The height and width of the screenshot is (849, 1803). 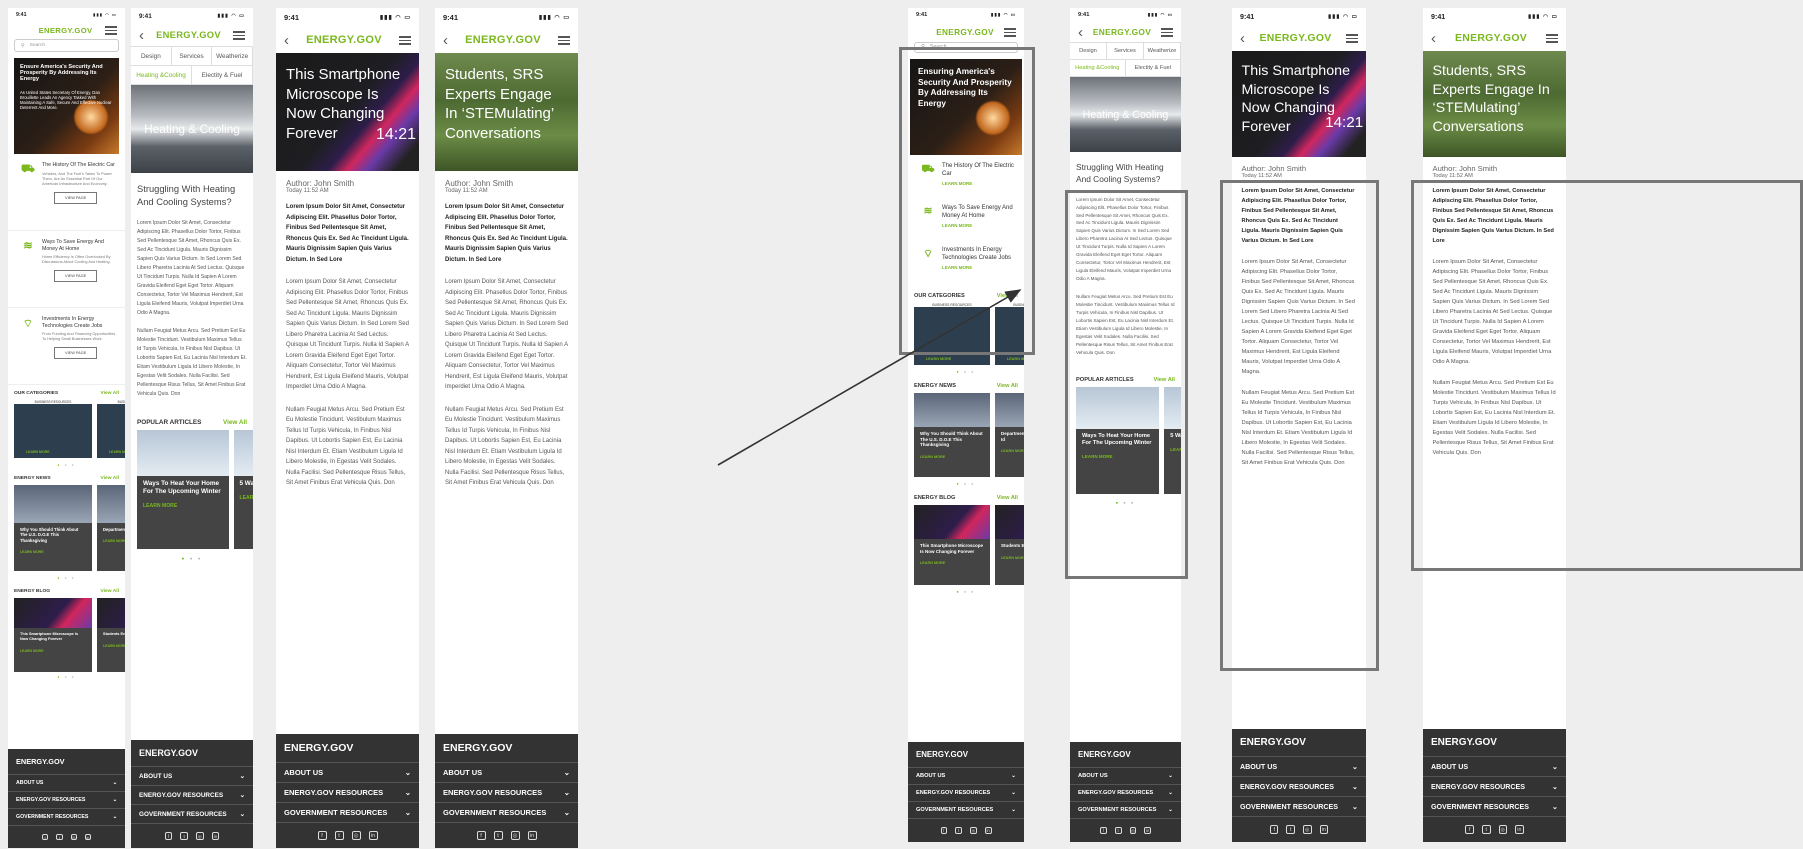 What do you see at coordinates (869, 377) in the screenshot?
I see `flow-arrow` at bounding box center [869, 377].